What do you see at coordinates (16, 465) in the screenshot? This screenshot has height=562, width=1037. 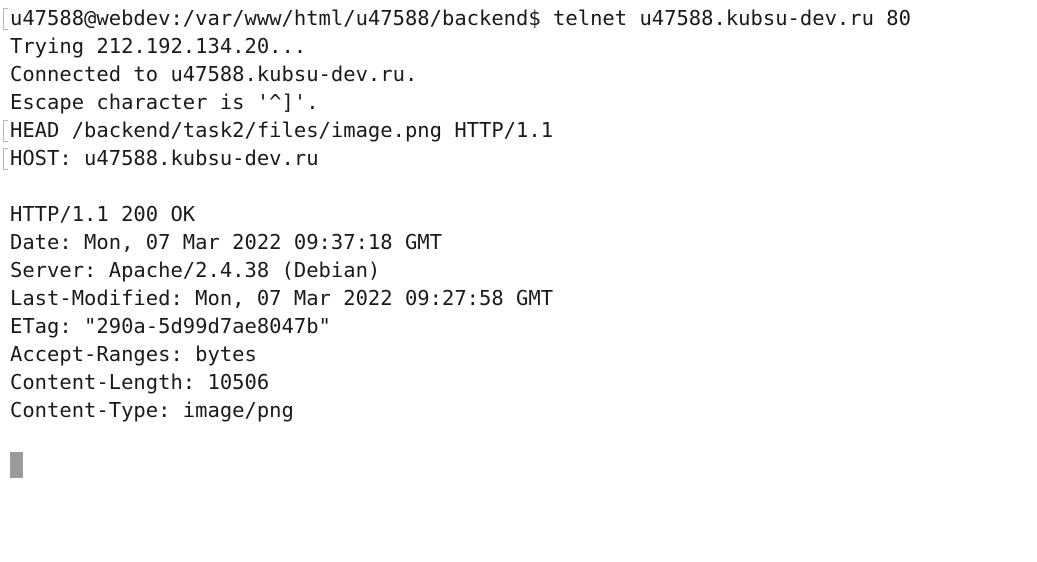 I see `text-cursor` at bounding box center [16, 465].